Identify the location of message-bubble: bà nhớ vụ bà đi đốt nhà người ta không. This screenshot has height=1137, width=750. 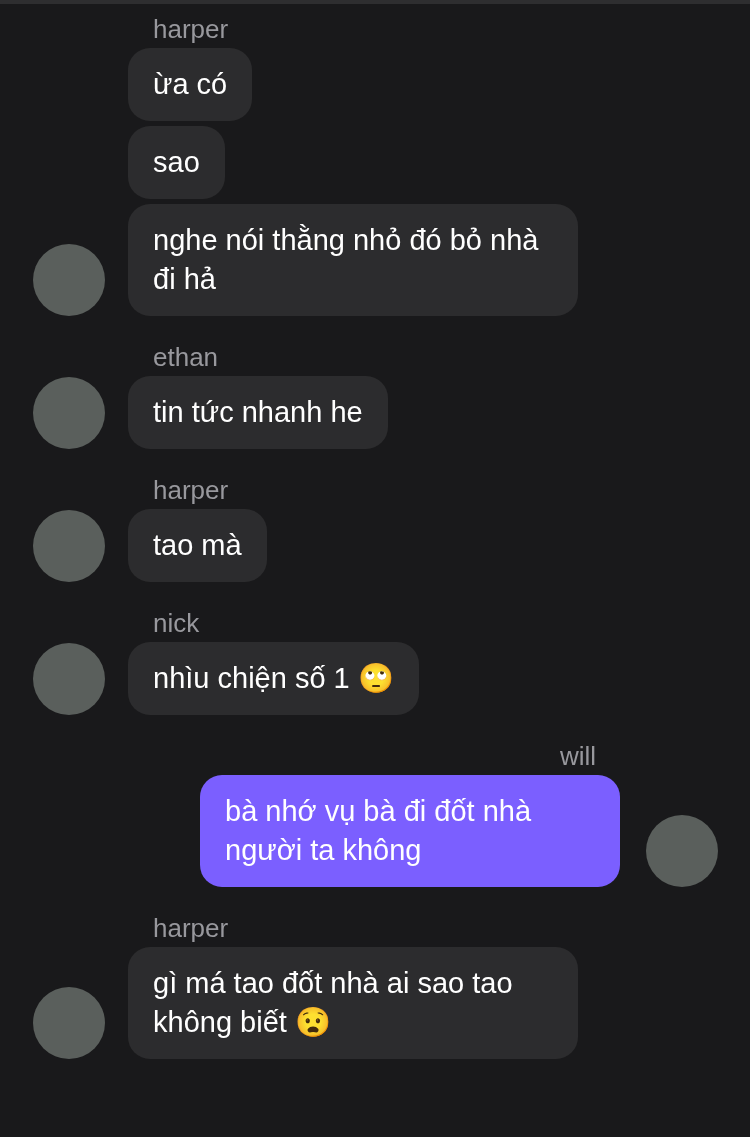
(410, 831).